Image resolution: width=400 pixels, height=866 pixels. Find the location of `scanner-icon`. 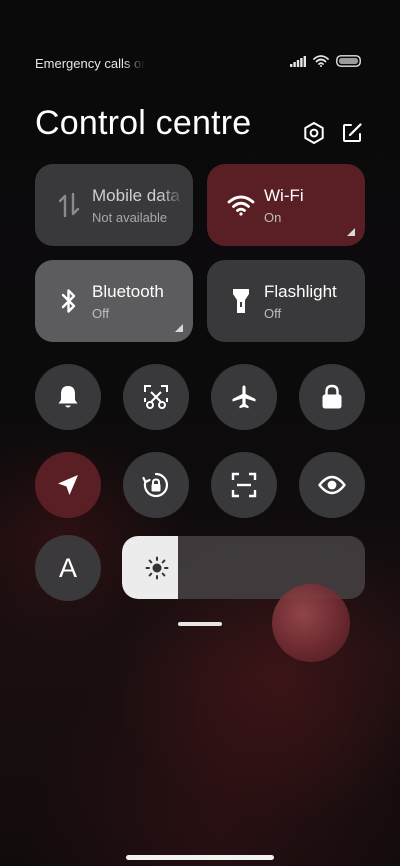

scanner-icon is located at coordinates (244, 485).